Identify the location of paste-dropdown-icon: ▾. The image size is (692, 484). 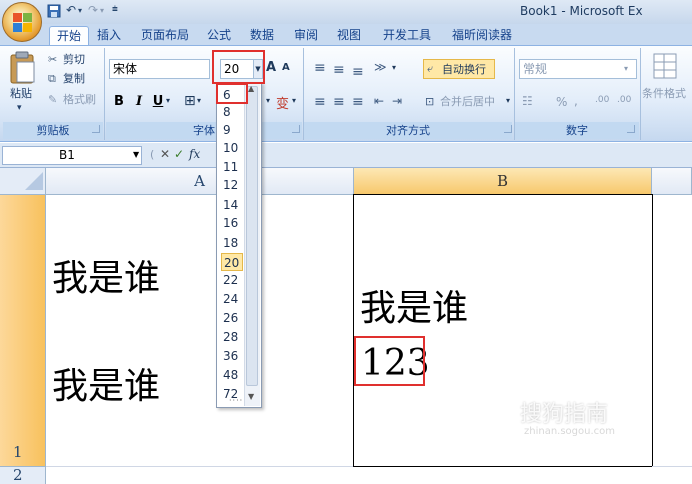
(19, 108).